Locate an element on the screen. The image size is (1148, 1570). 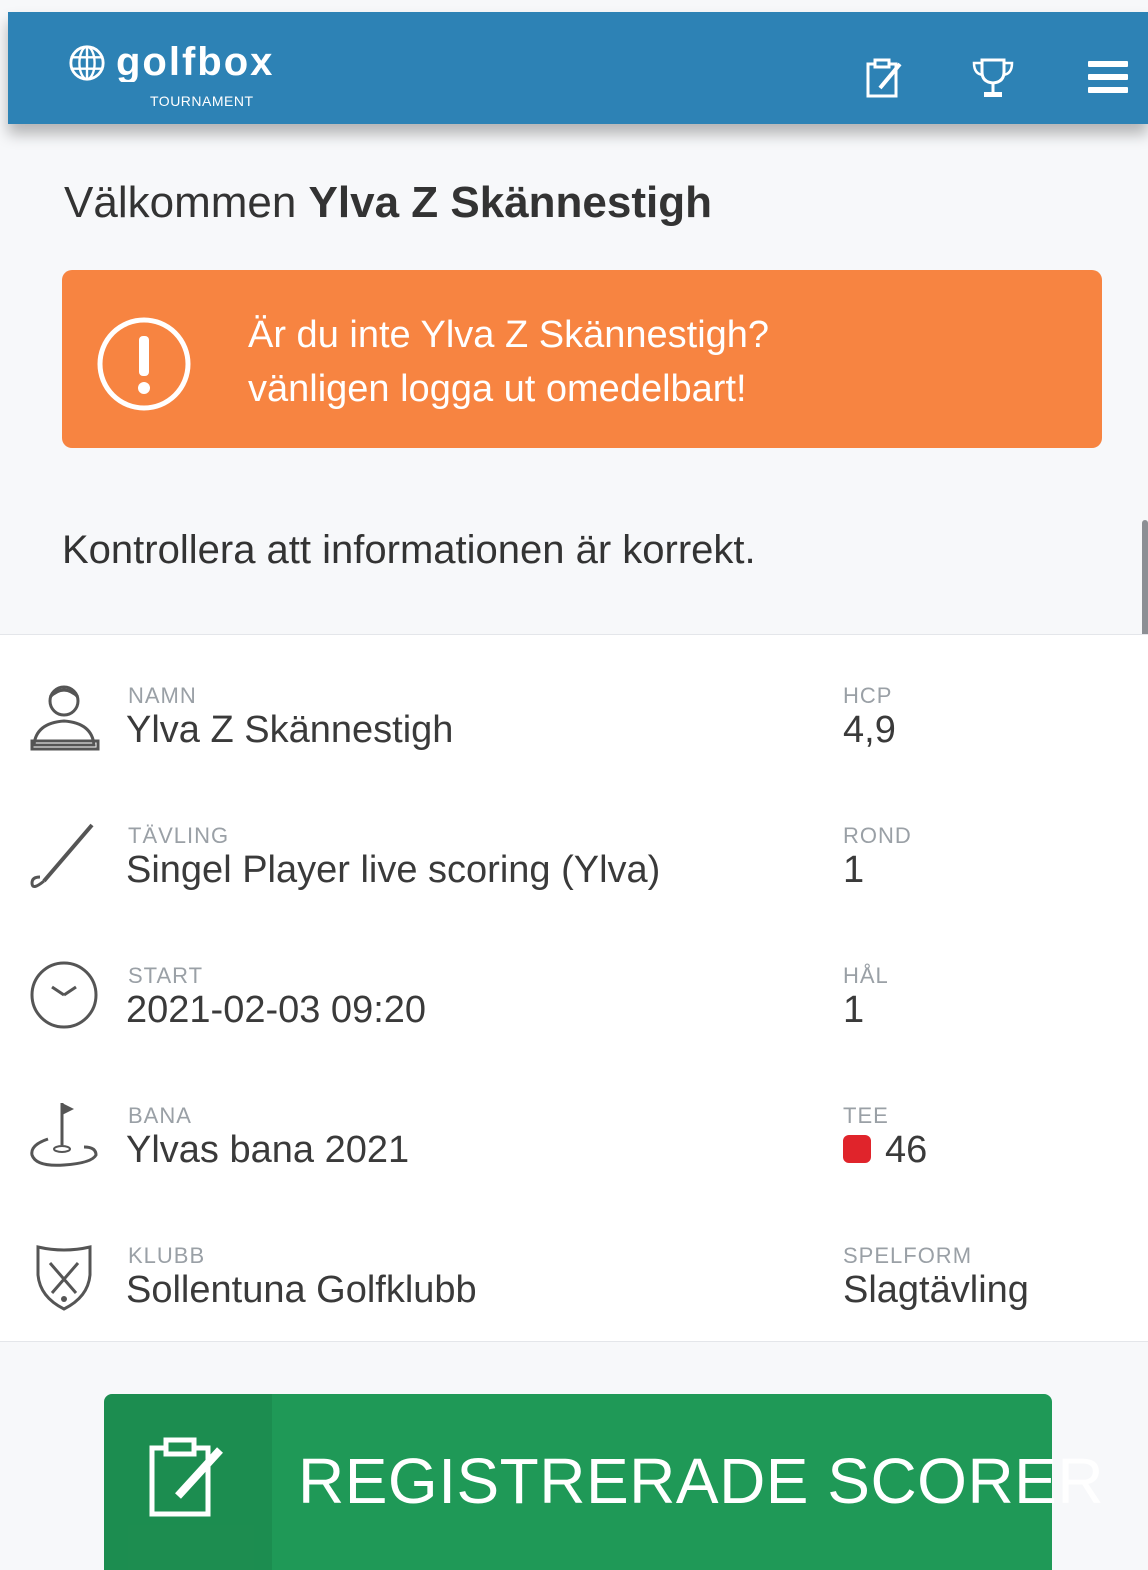
logo-wordmark-graphic: golfbox is located at coordinates (195, 62).